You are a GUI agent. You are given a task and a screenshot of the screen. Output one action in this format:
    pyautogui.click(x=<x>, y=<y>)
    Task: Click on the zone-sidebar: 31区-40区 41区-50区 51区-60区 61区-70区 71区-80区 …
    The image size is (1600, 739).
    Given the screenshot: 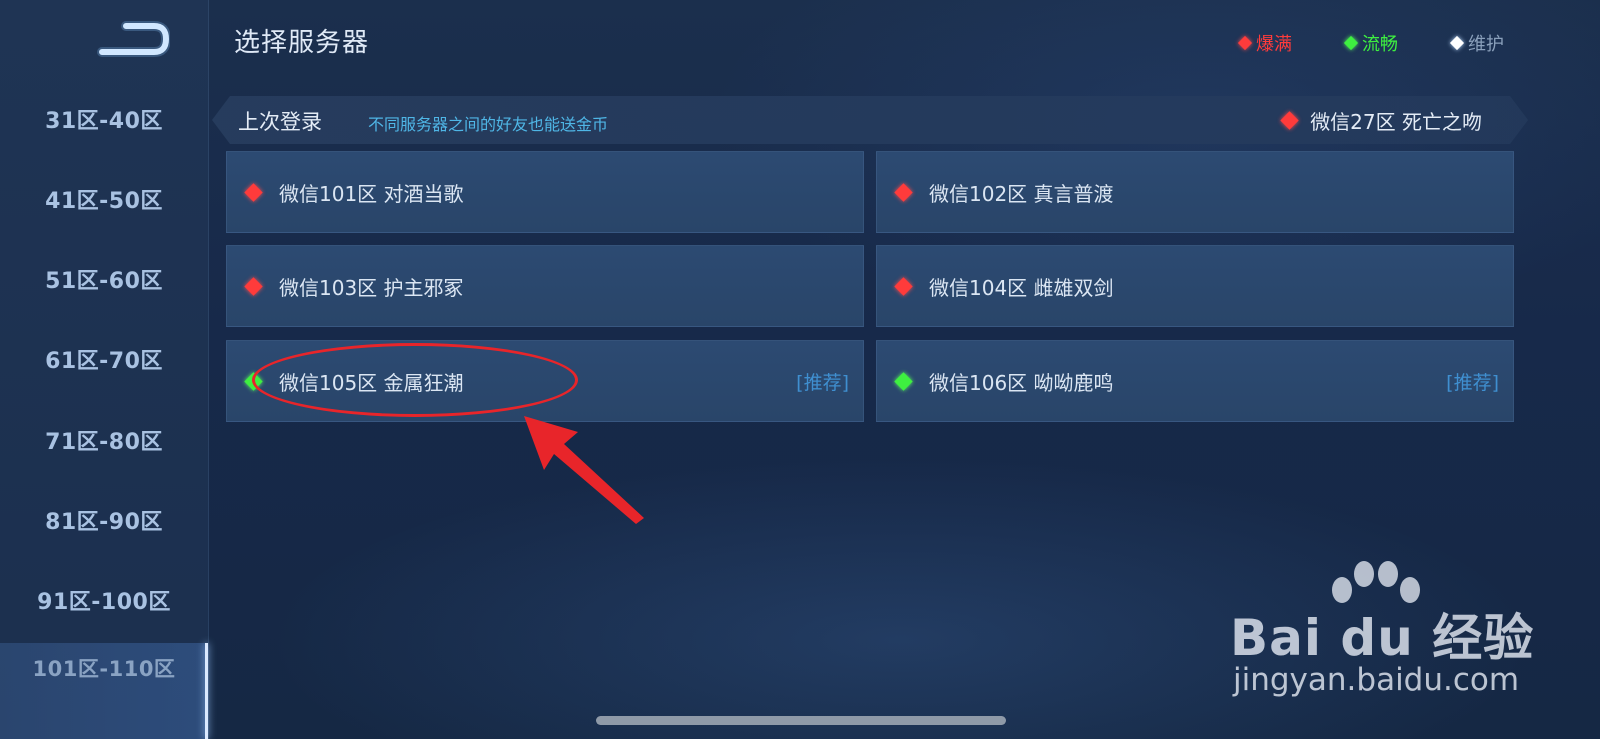 What is the action you would take?
    pyautogui.click(x=104, y=369)
    